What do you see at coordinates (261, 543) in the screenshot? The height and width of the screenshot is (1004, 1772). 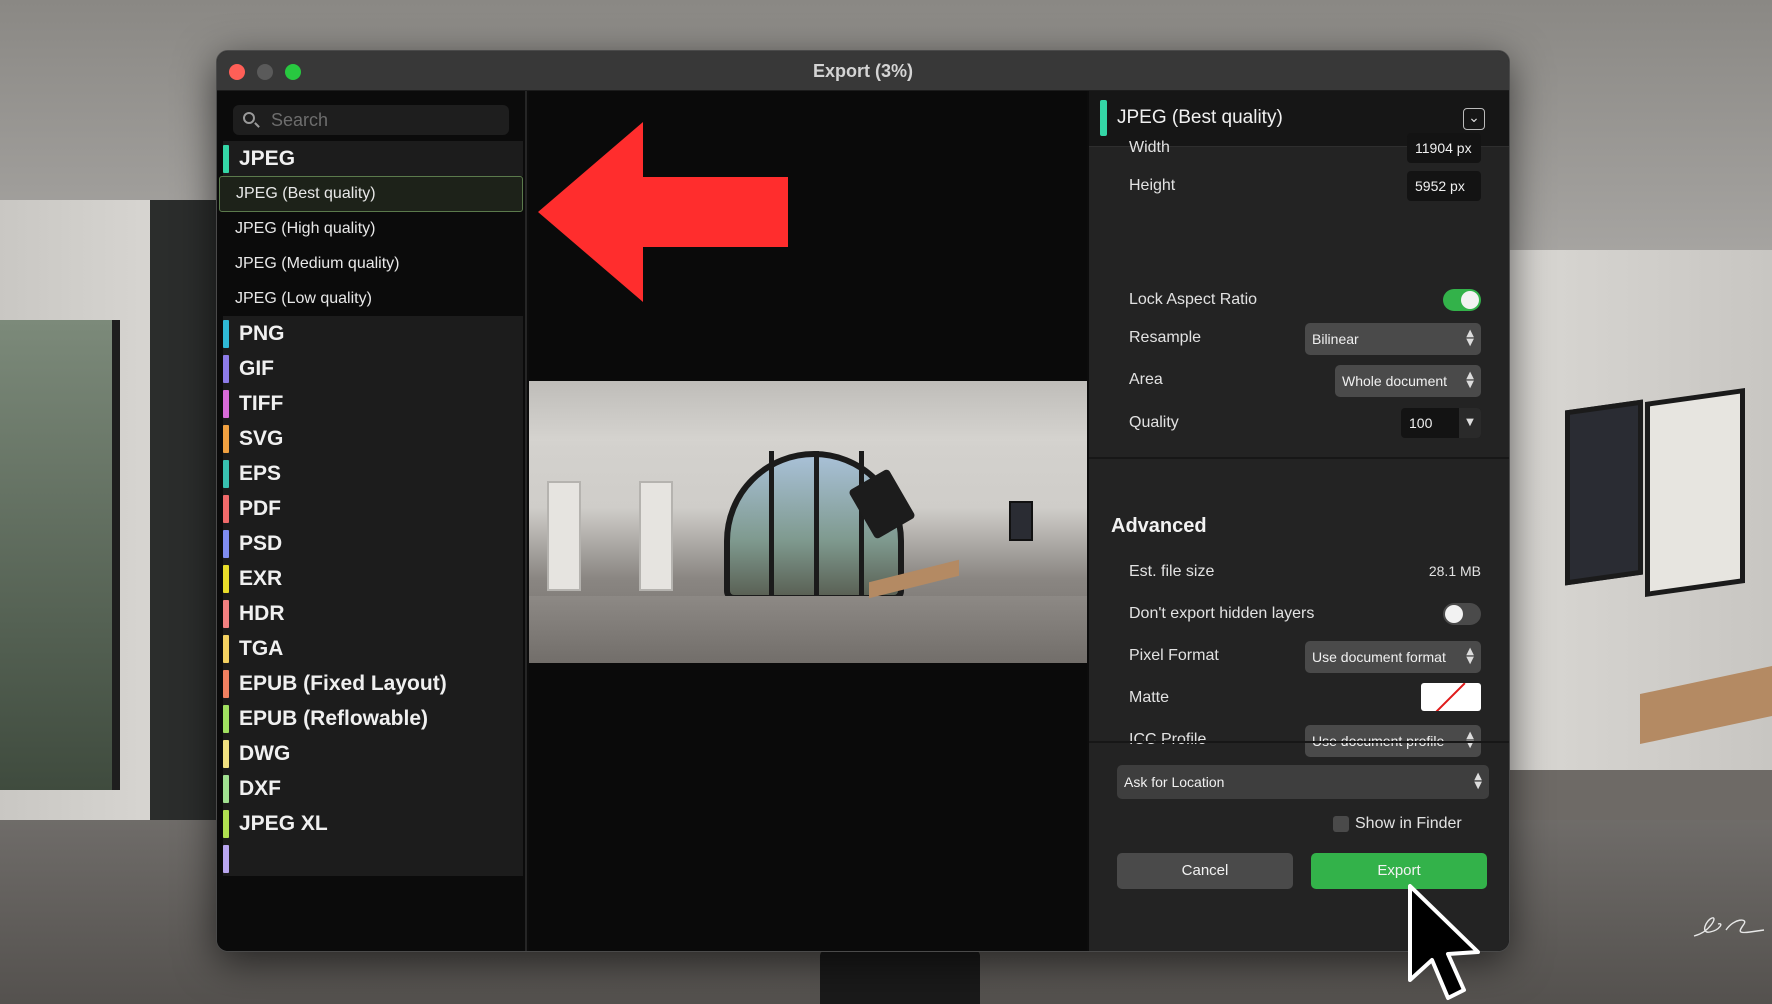 I see `format-group-label: PSD` at bounding box center [261, 543].